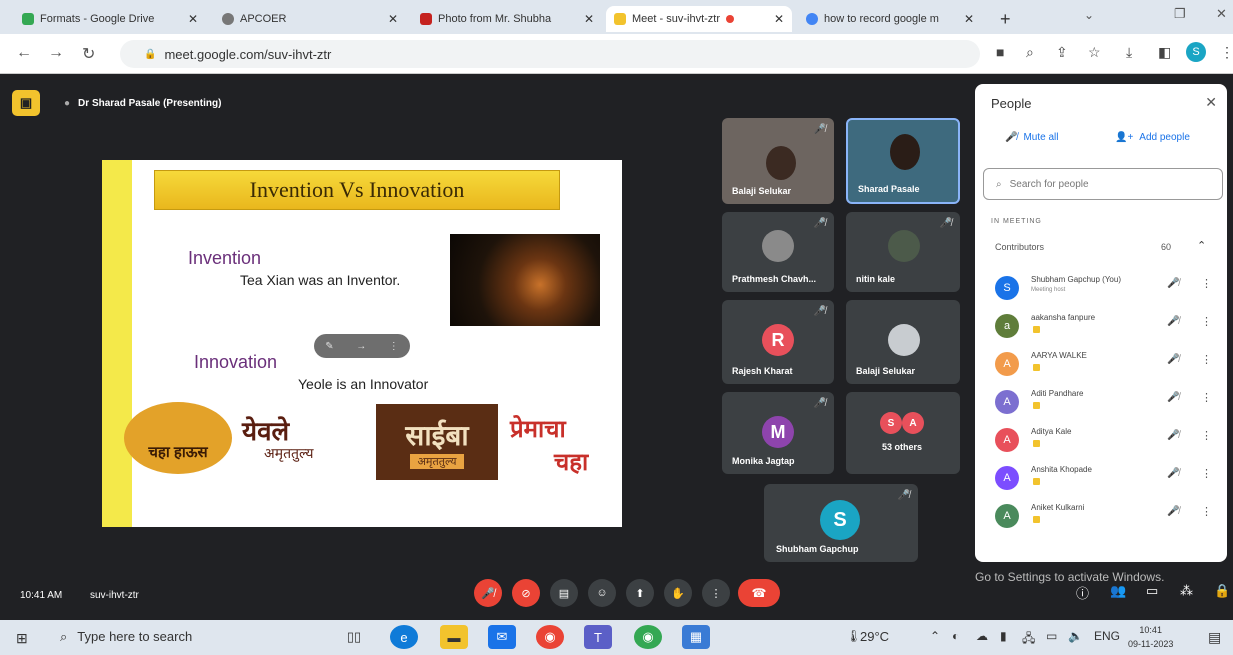  What do you see at coordinates (550, 637) in the screenshot?
I see `chrome-icon: ◉` at bounding box center [550, 637].